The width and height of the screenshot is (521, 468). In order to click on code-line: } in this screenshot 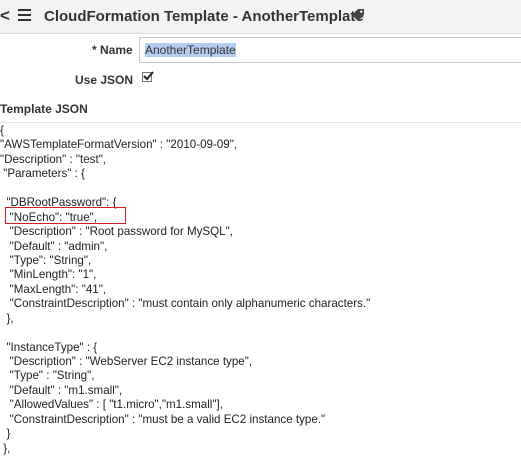, I will do `click(5, 434)`.